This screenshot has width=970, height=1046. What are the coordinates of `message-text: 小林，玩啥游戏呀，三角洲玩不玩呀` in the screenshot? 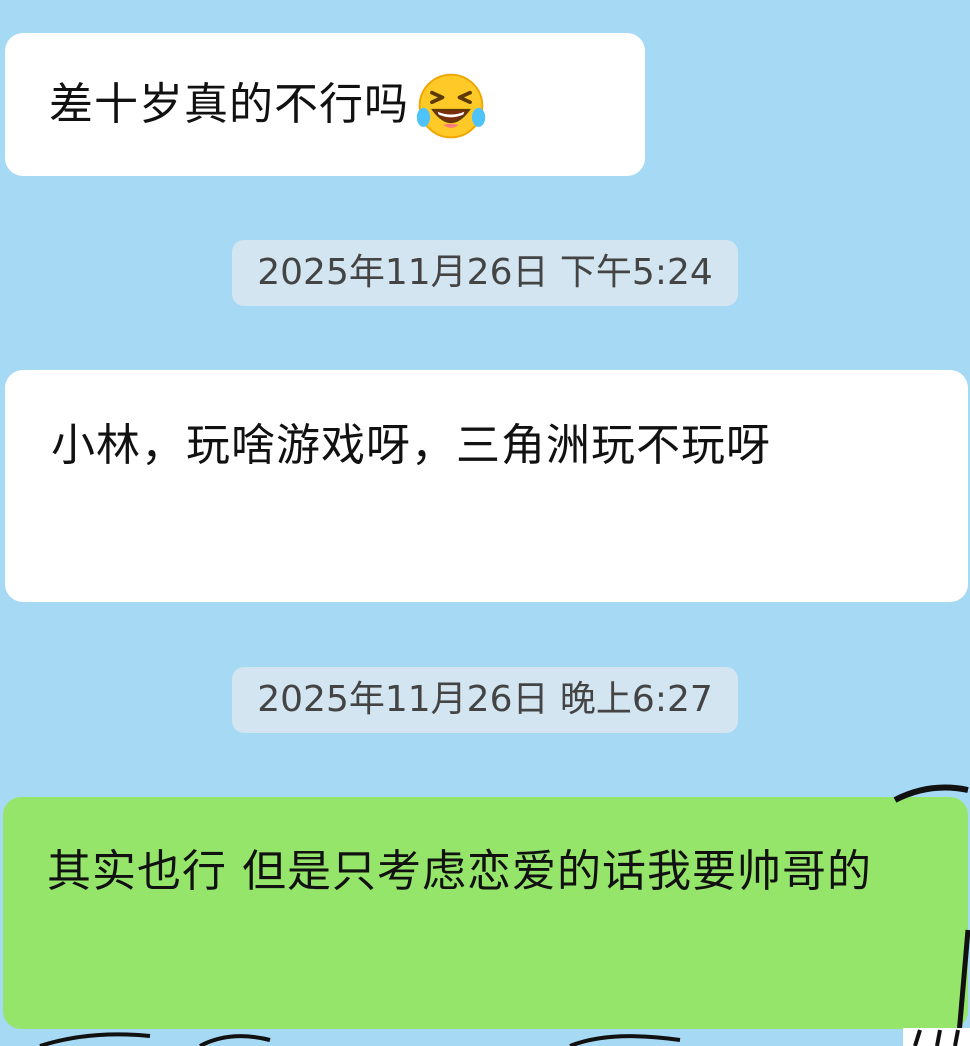 It's located at (411, 445).